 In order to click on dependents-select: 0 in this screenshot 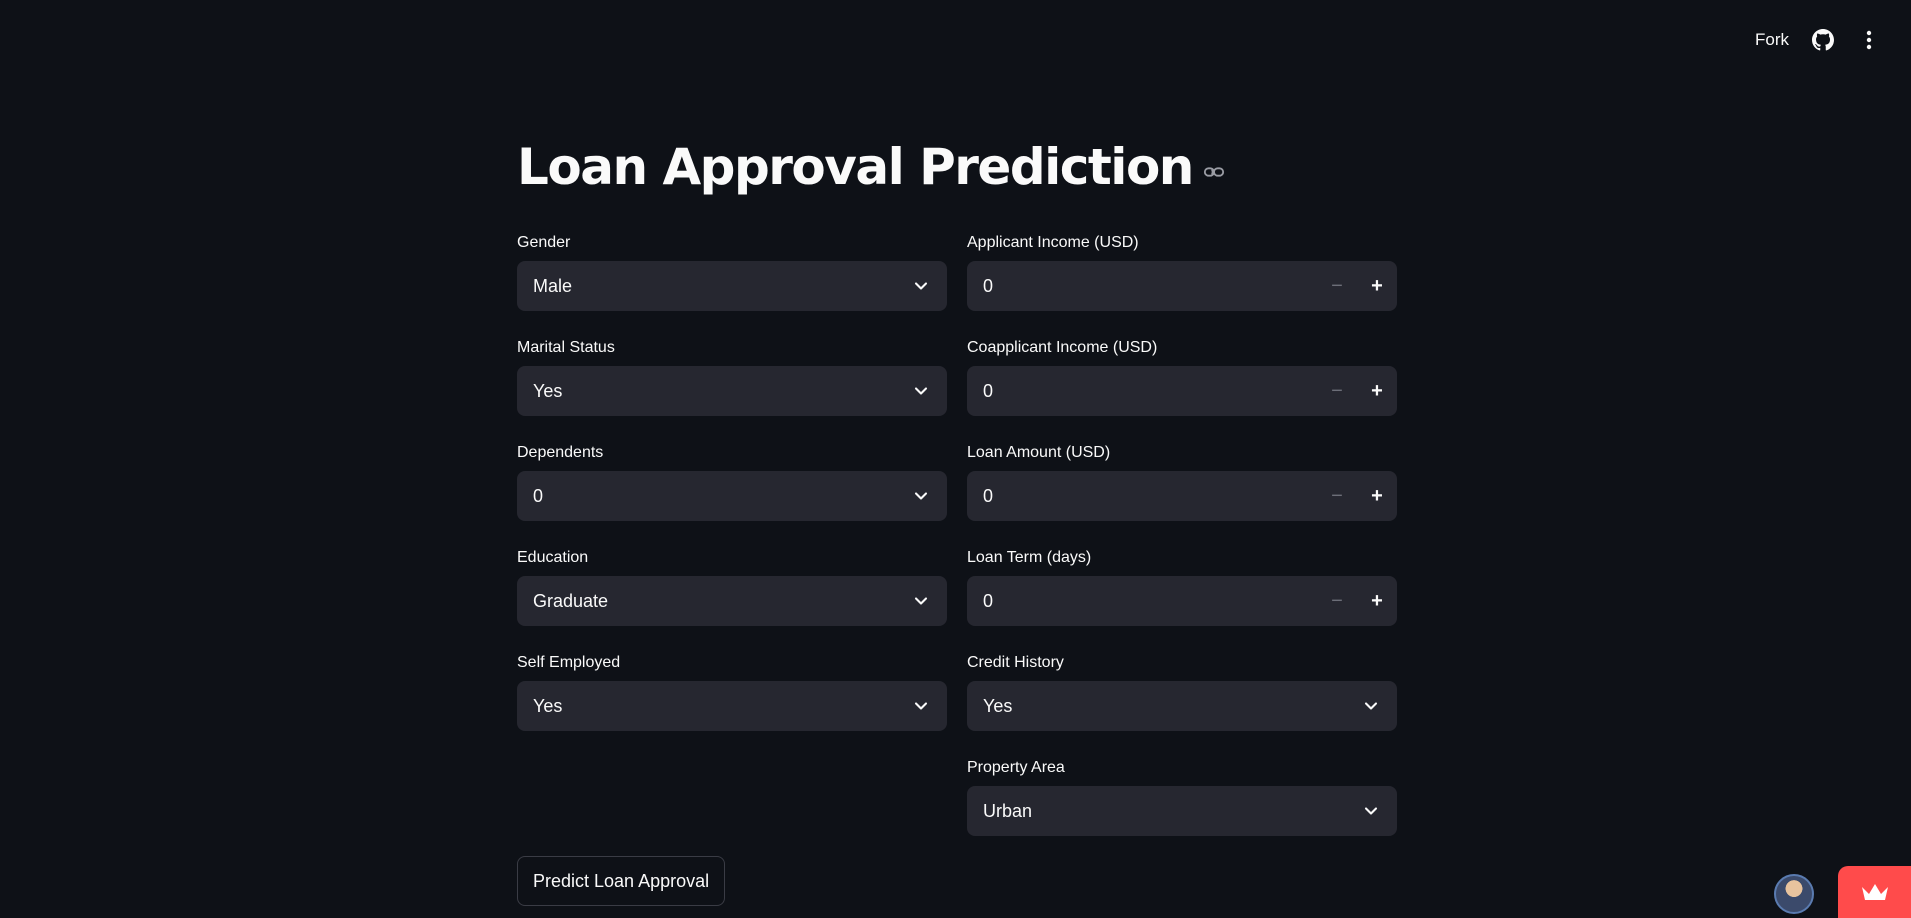, I will do `click(732, 496)`.